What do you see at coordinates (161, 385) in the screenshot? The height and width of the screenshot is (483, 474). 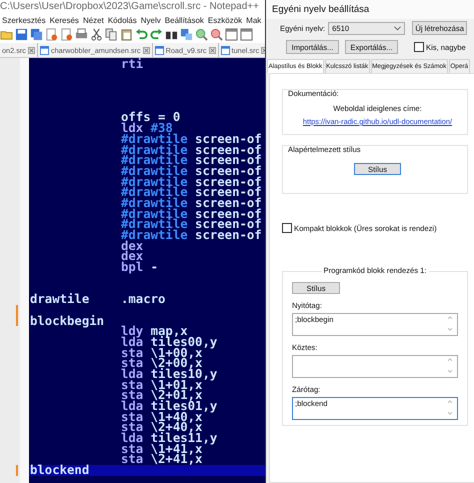 I see `code-line: sta \1+01,x` at bounding box center [161, 385].